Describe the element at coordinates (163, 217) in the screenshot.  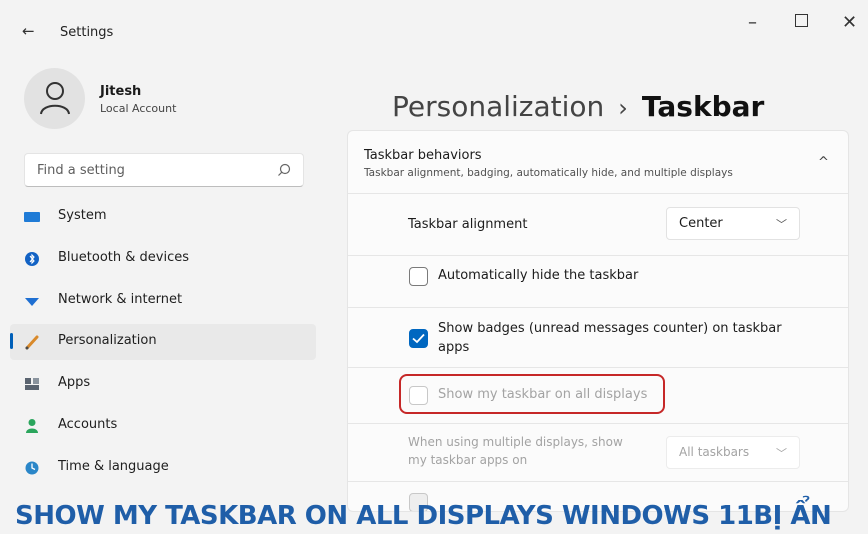
I see `sidebar-item-system: System` at that location.